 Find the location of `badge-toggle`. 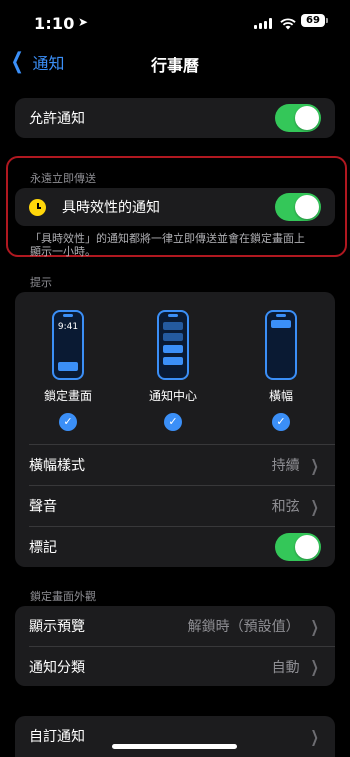

badge-toggle is located at coordinates (298, 547).